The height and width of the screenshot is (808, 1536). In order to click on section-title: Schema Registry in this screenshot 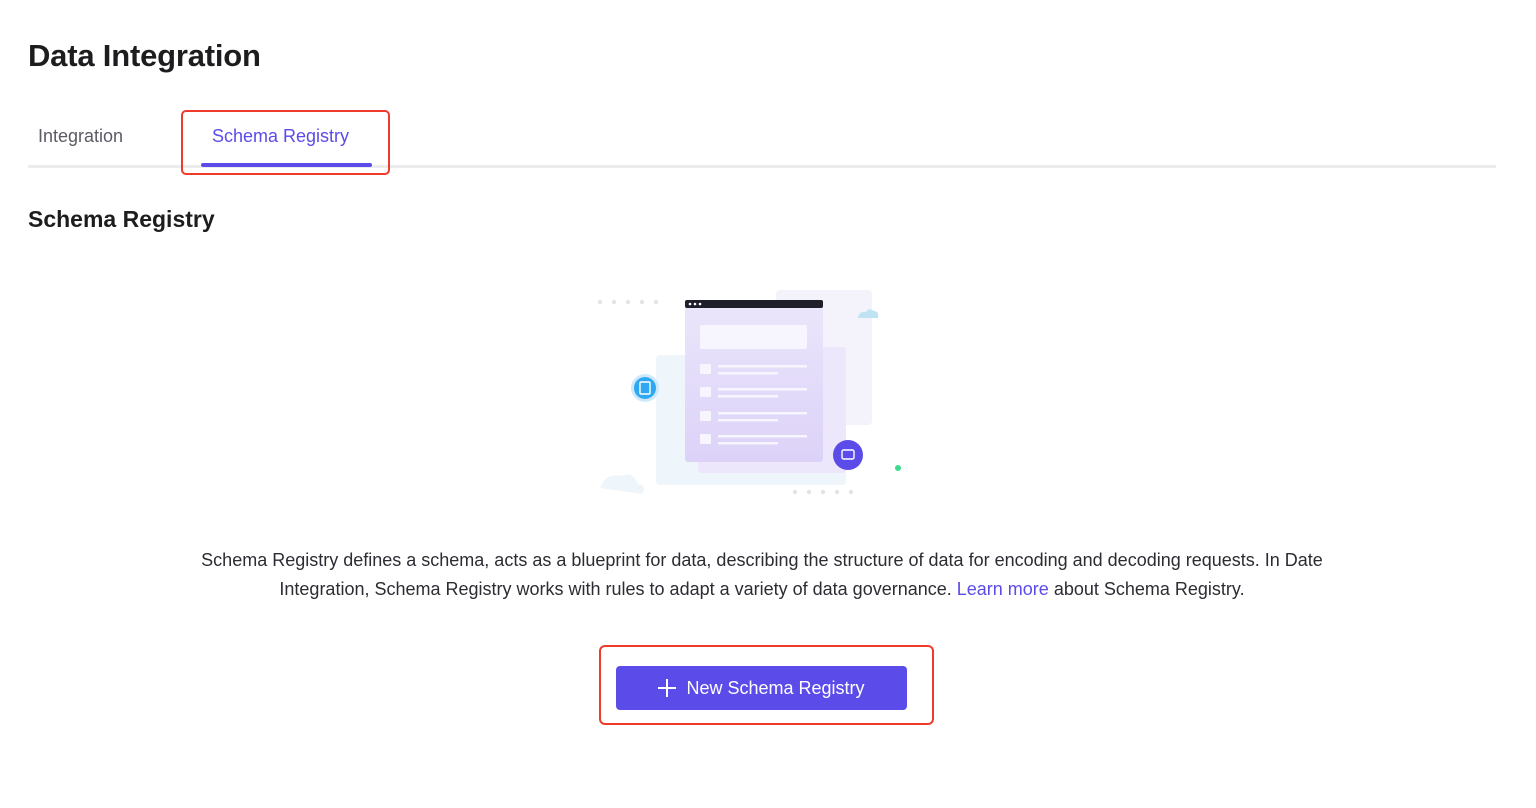, I will do `click(121, 219)`.